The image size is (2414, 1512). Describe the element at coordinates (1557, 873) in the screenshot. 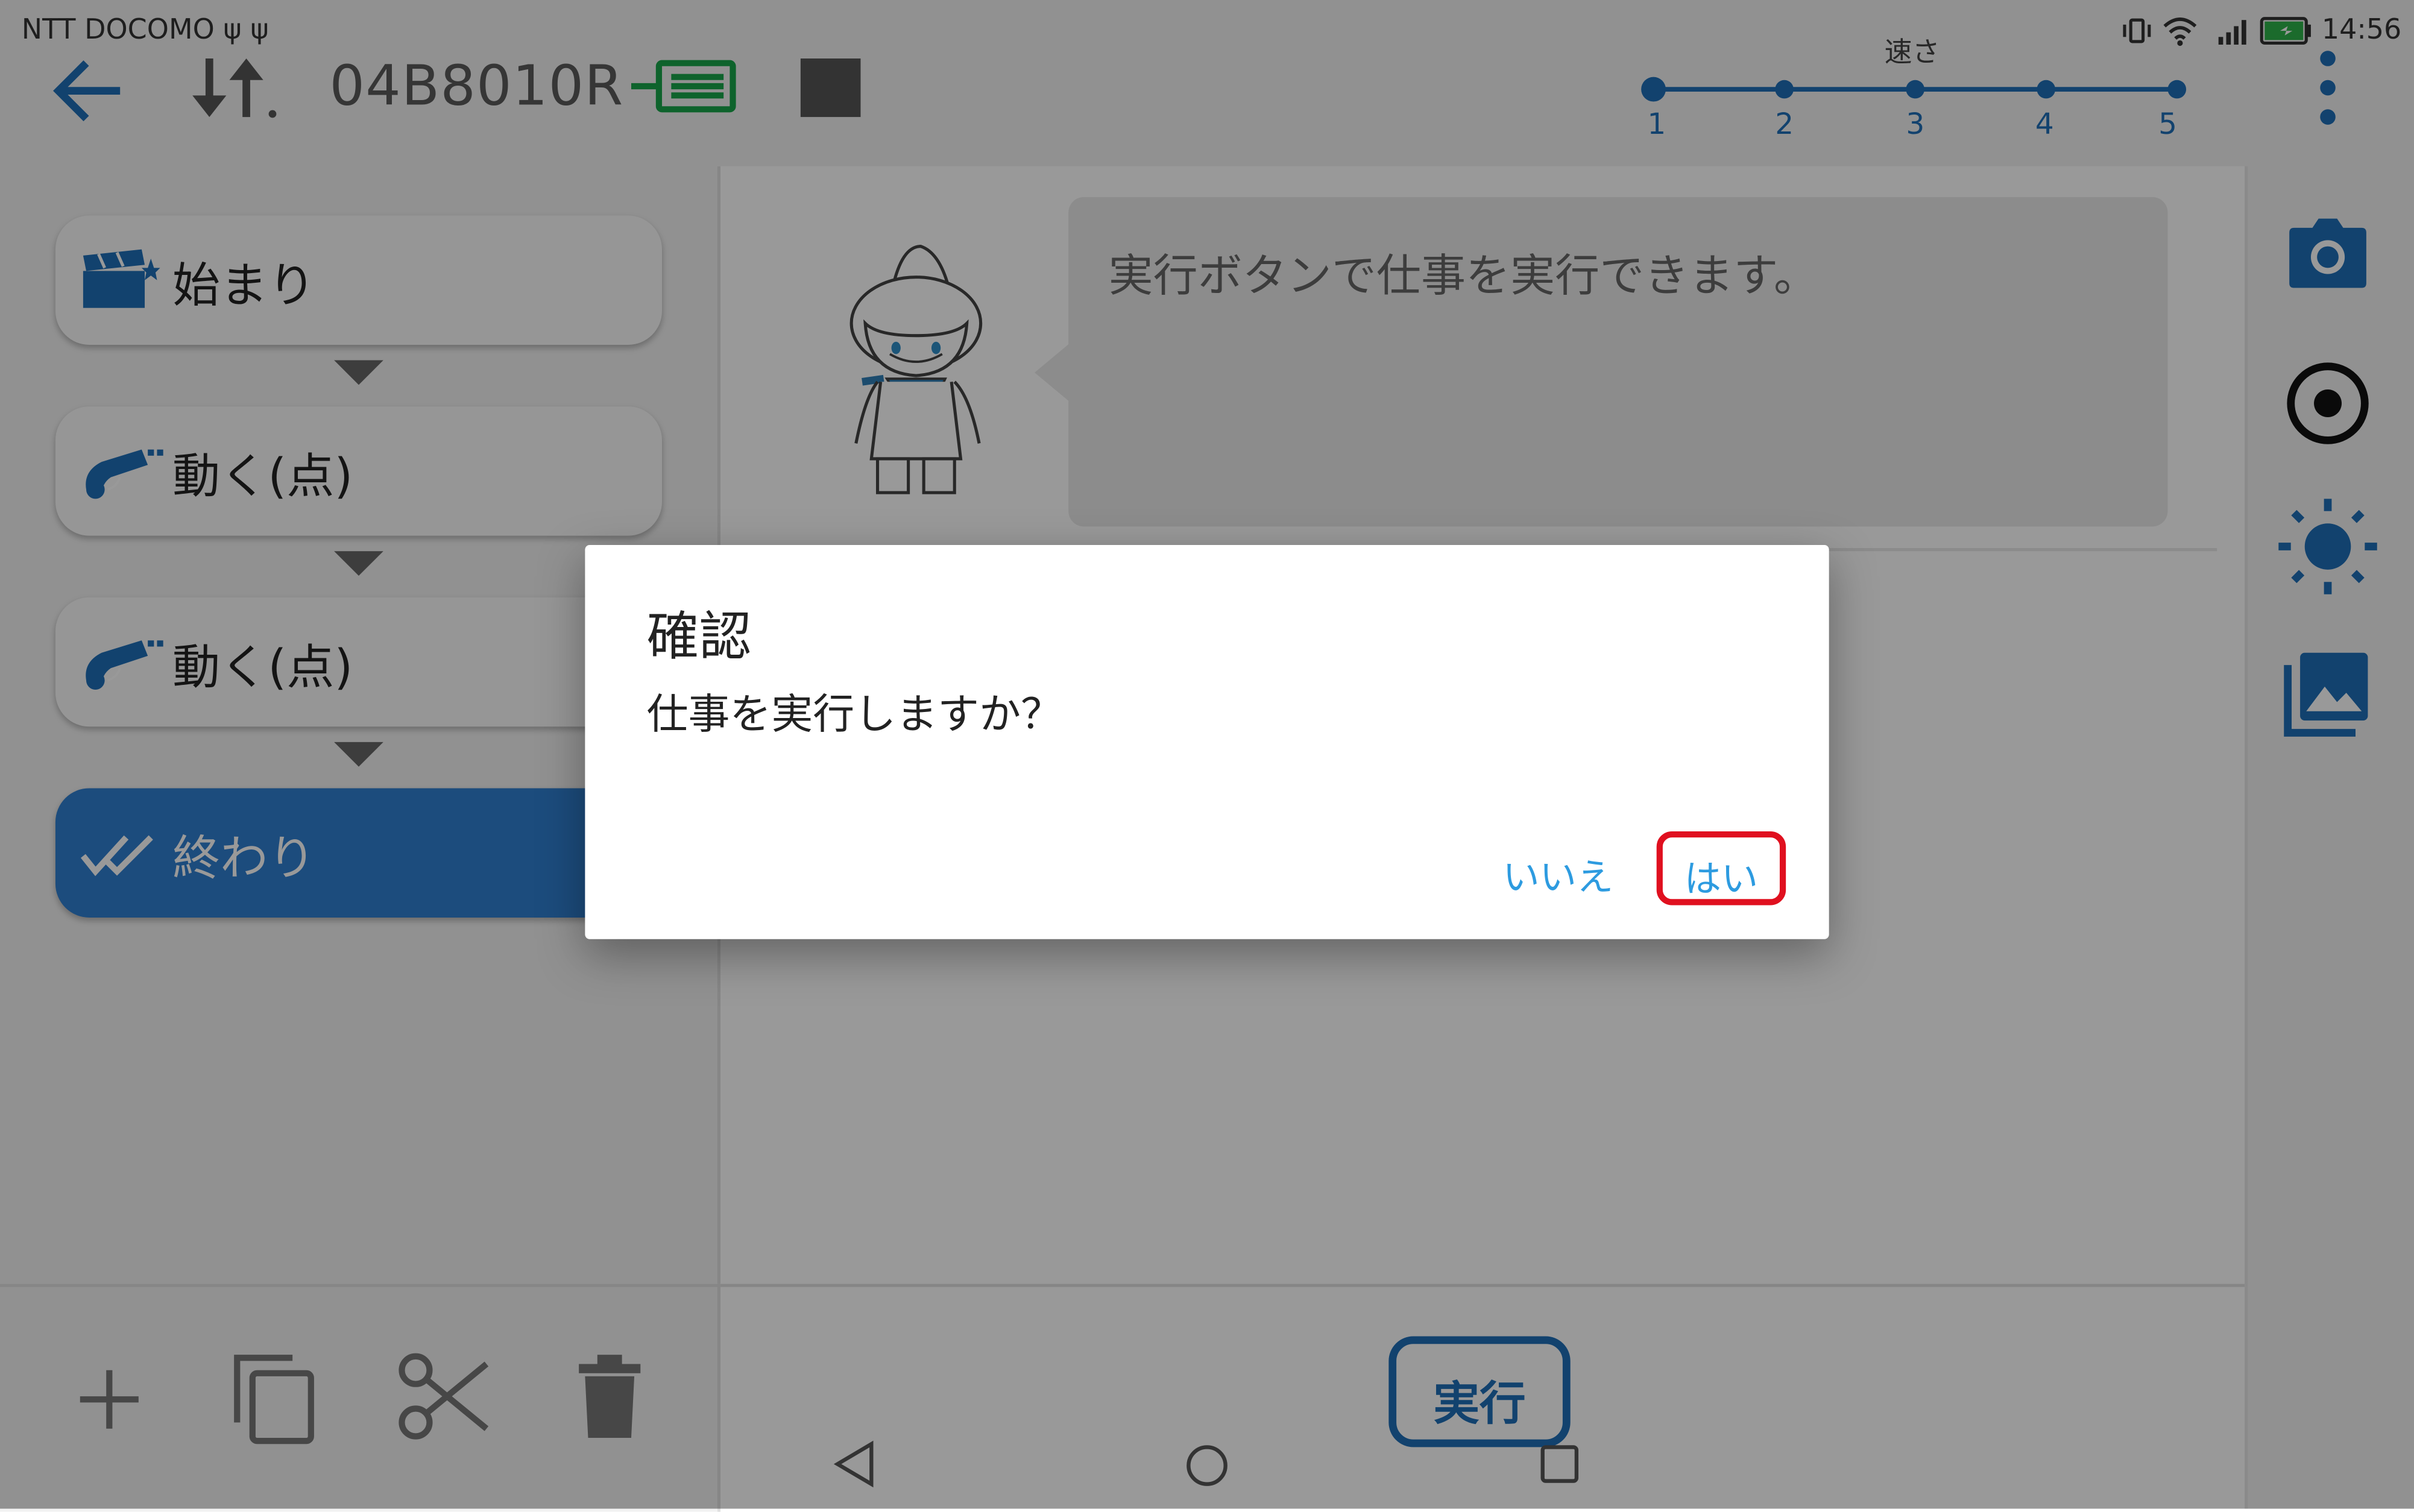

I see `no-button: いいえ` at that location.